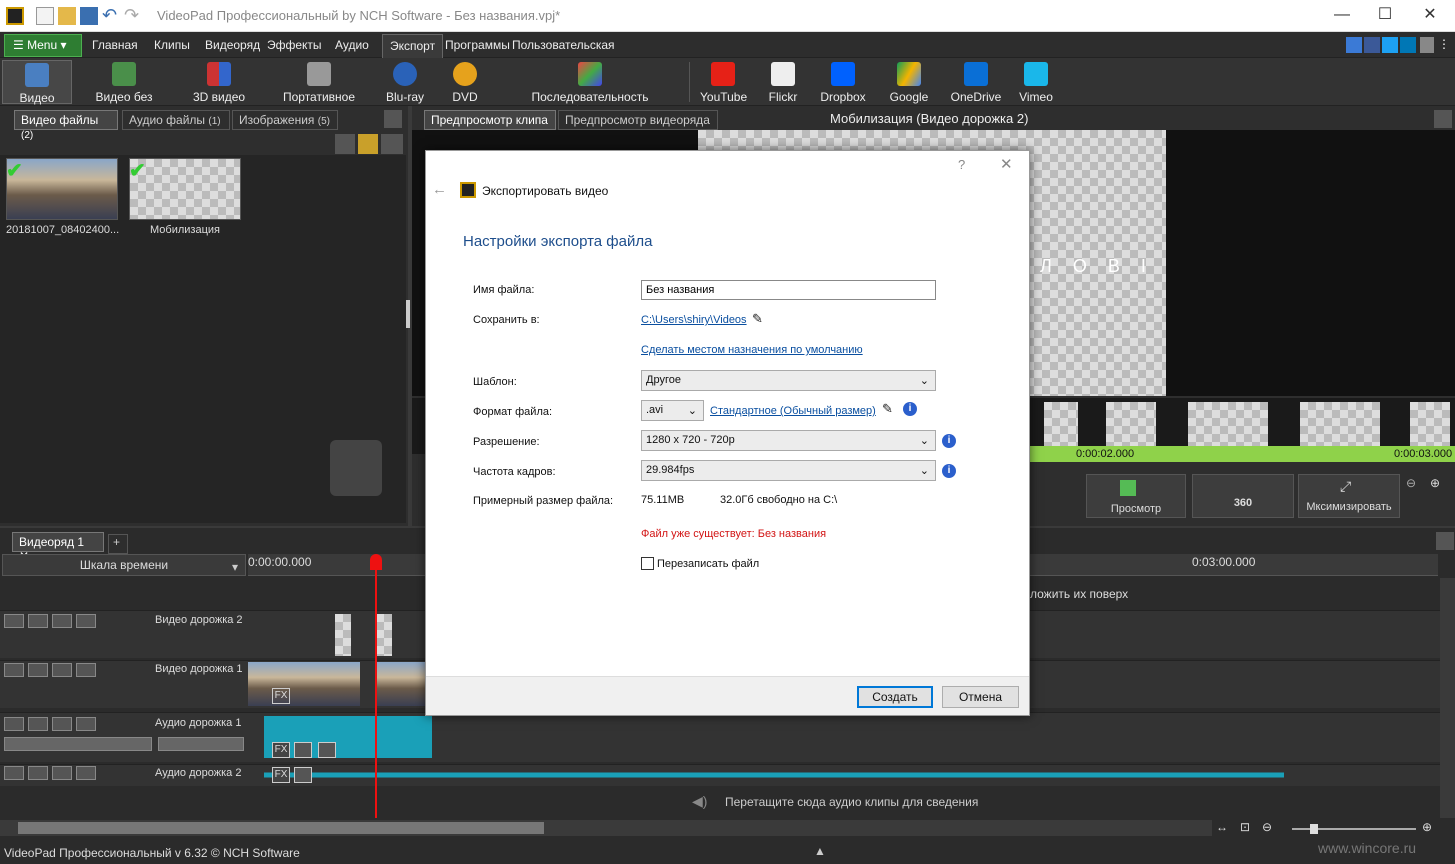 This screenshot has width=1455, height=864. Describe the element at coordinates (219, 89) in the screenshot. I see `export-3d-button: 3D видео файл` at that location.